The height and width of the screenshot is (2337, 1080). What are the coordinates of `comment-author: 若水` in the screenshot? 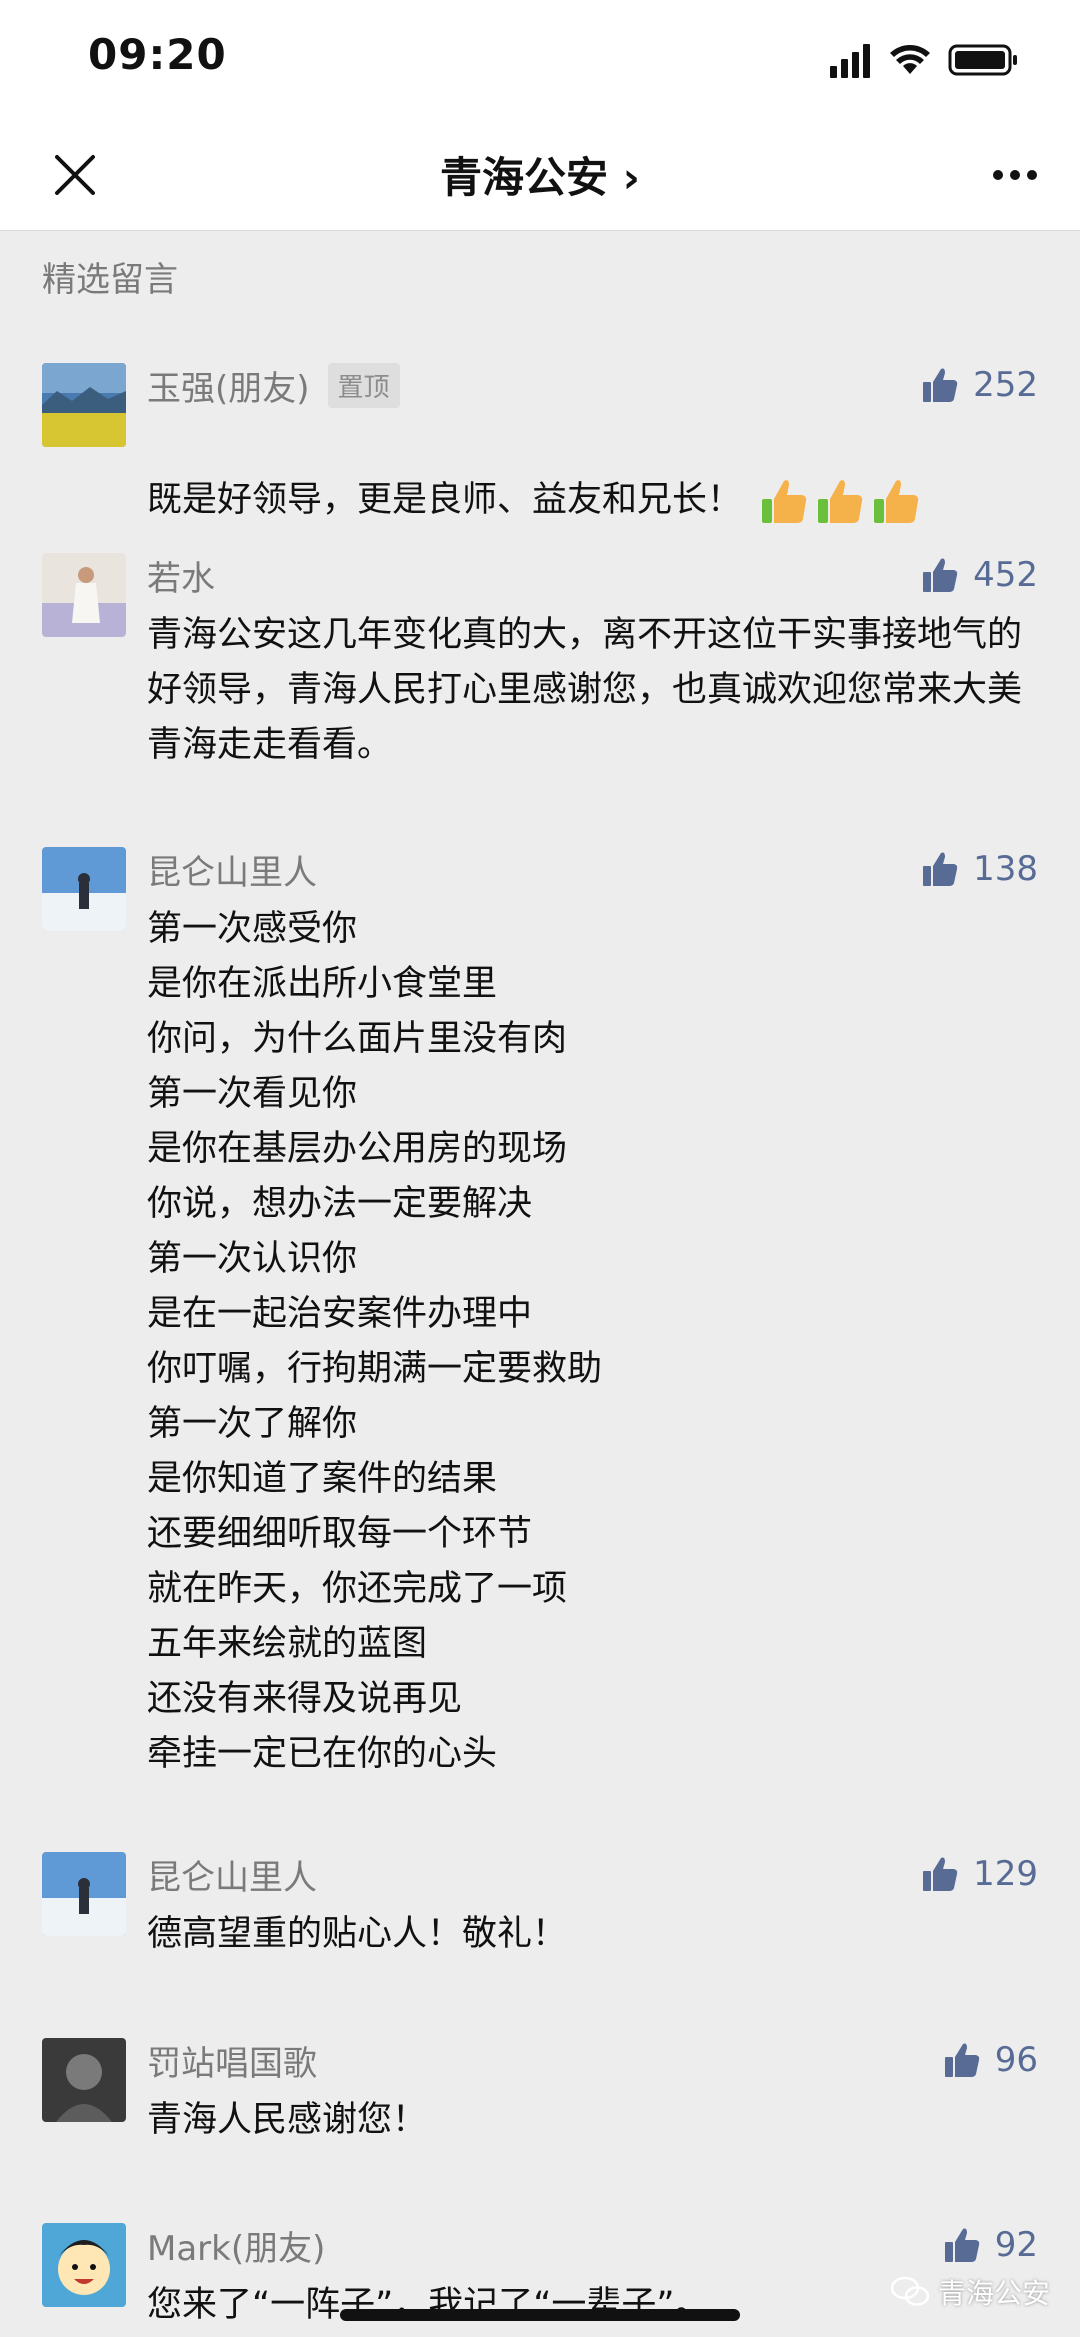 It's located at (181, 575).